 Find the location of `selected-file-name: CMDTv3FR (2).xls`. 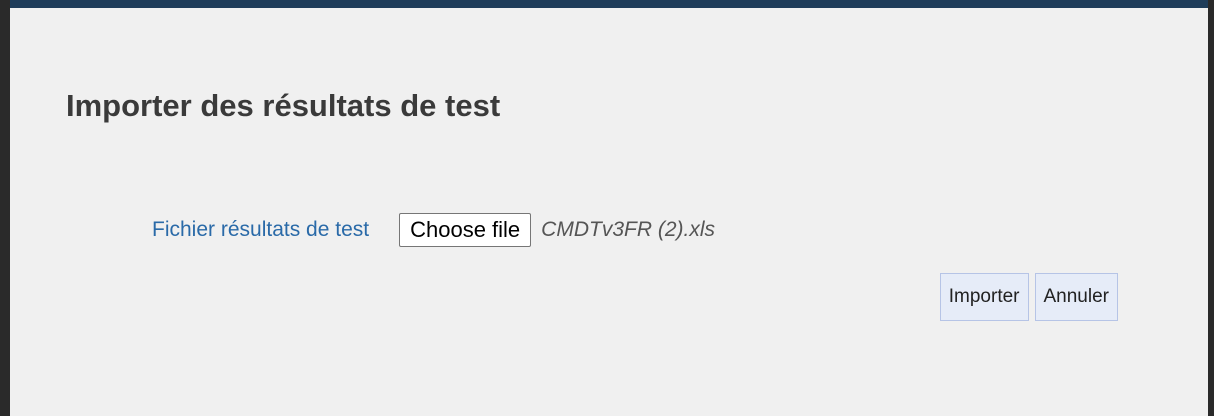

selected-file-name: CMDTv3FR (2).xls is located at coordinates (628, 229).